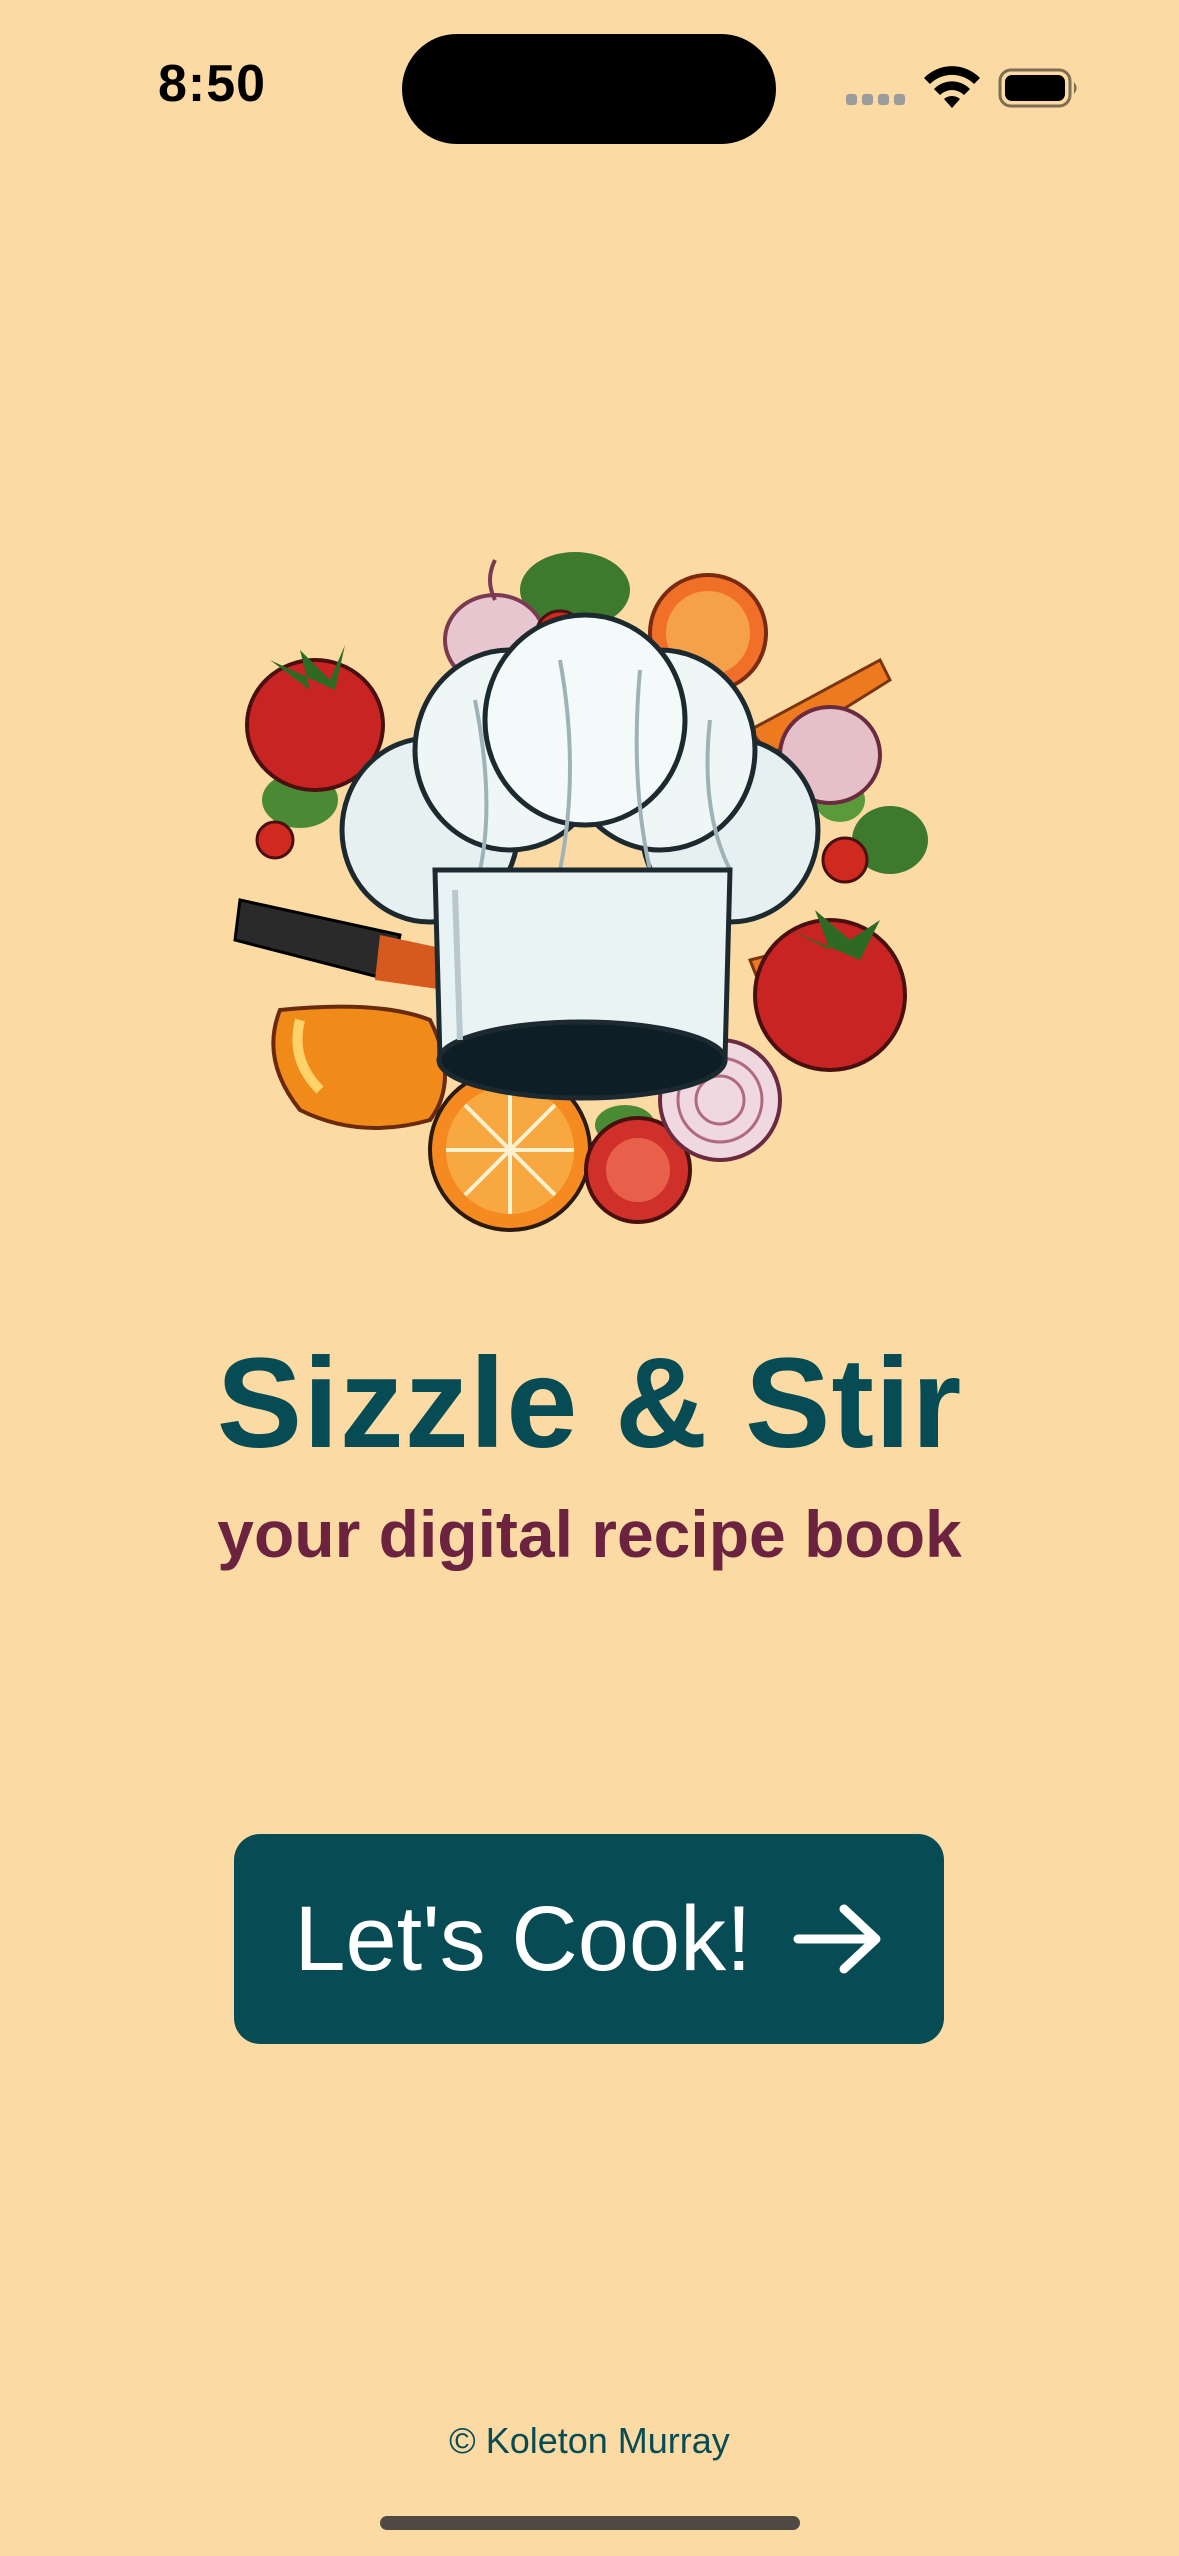  I want to click on status-bar: 8:50, so click(589, 80).